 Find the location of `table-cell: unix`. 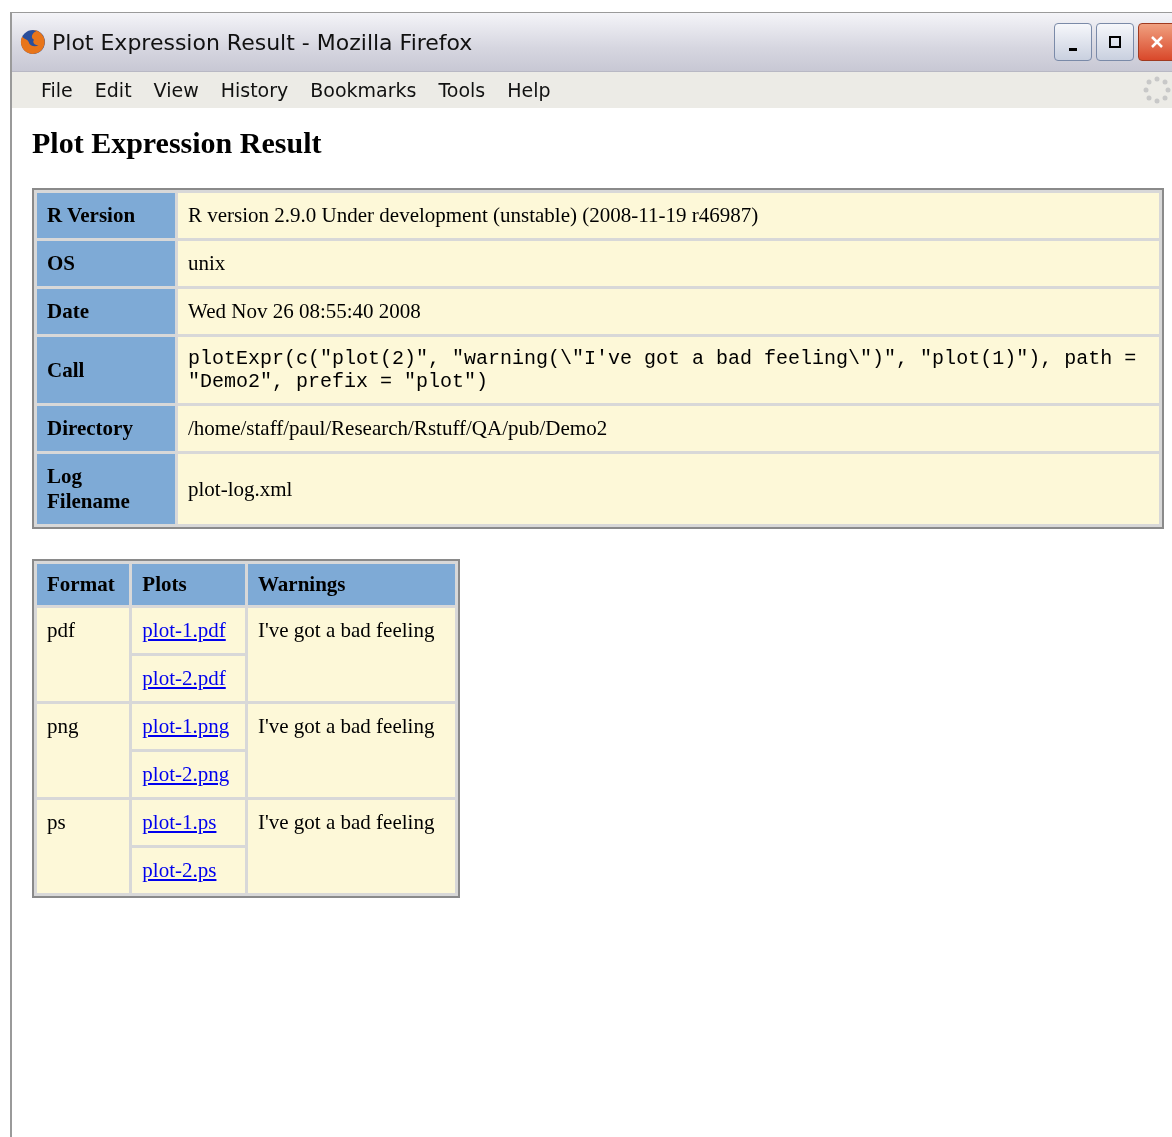

table-cell: unix is located at coordinates (668, 263).